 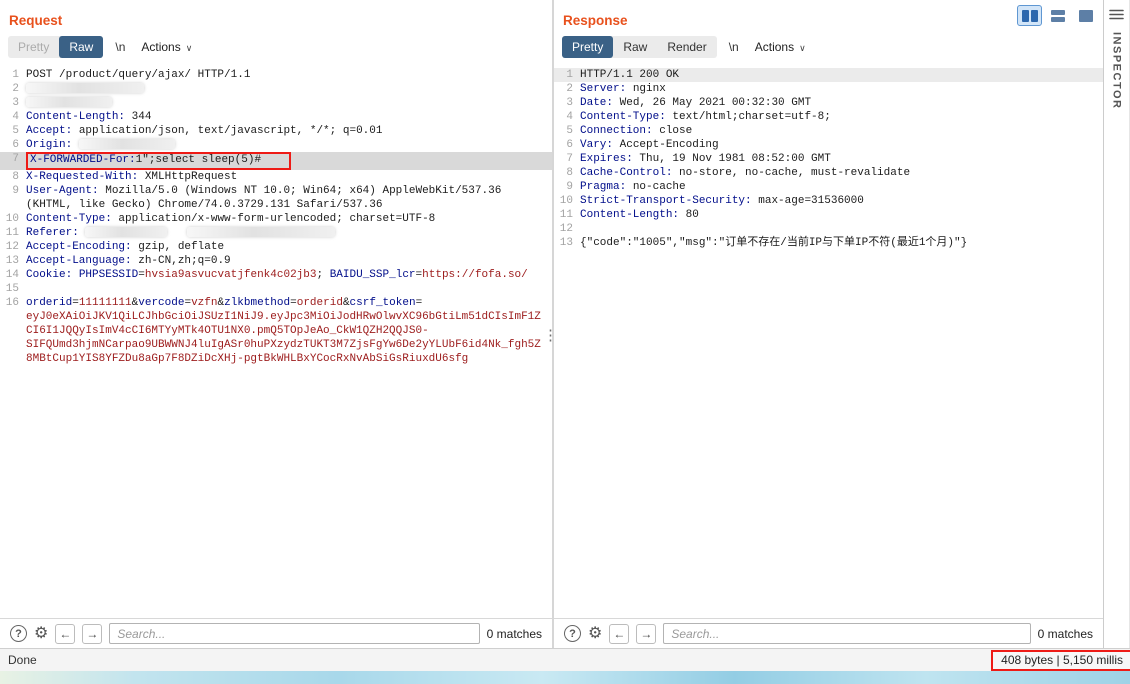 I want to click on editor-line: 13 Accept-Language: zh-CN,zh;q=0.9, so click(x=276, y=261).